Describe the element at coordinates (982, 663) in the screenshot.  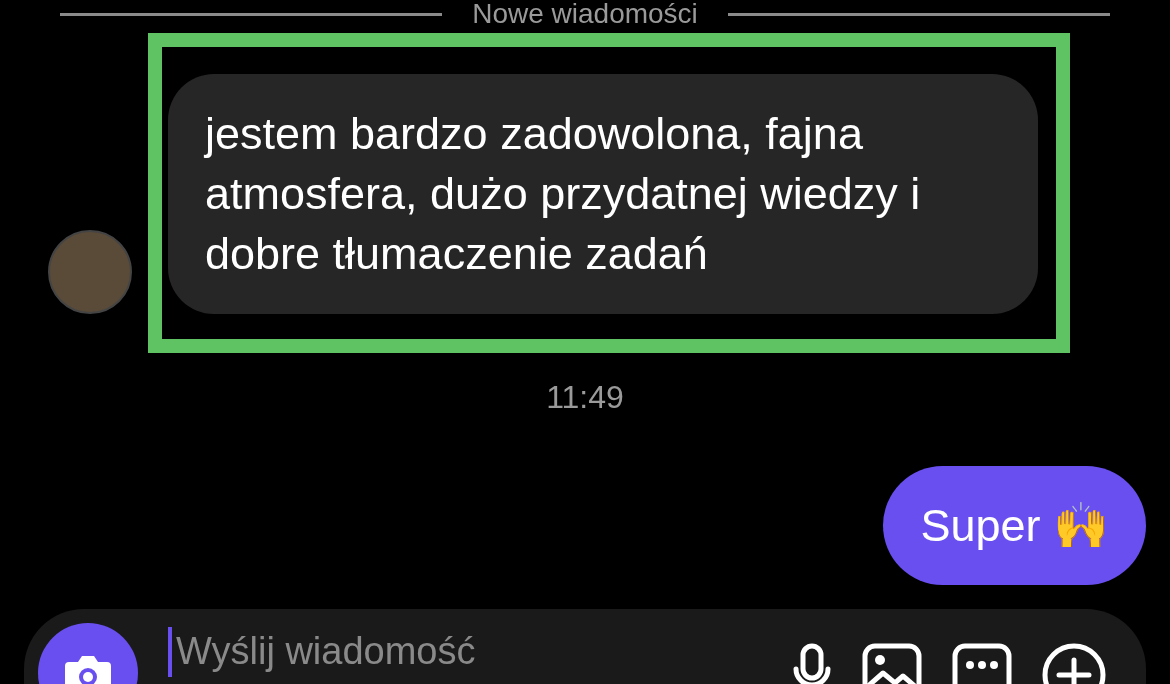
I see `sticker-icon` at that location.